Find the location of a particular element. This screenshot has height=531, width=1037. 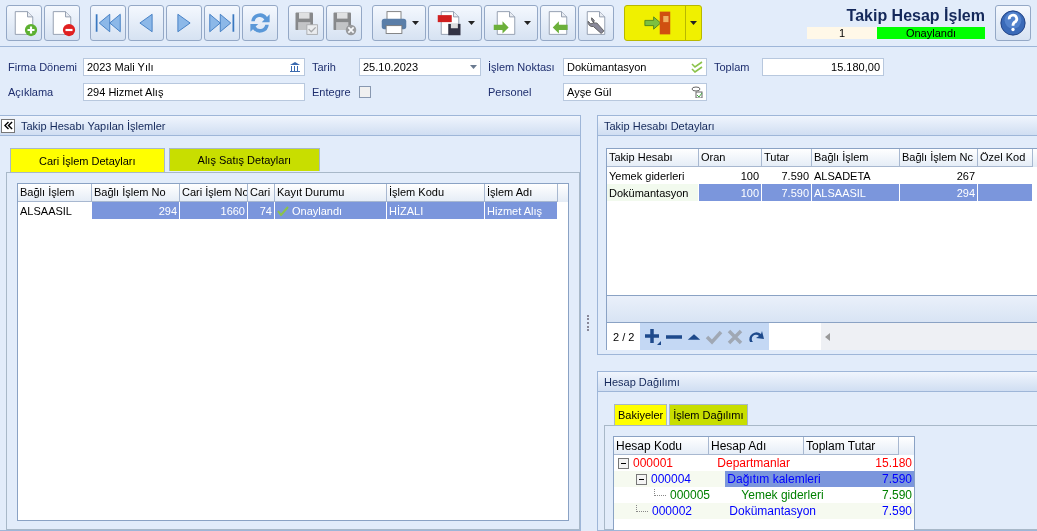

record-number: 1 is located at coordinates (842, 33).